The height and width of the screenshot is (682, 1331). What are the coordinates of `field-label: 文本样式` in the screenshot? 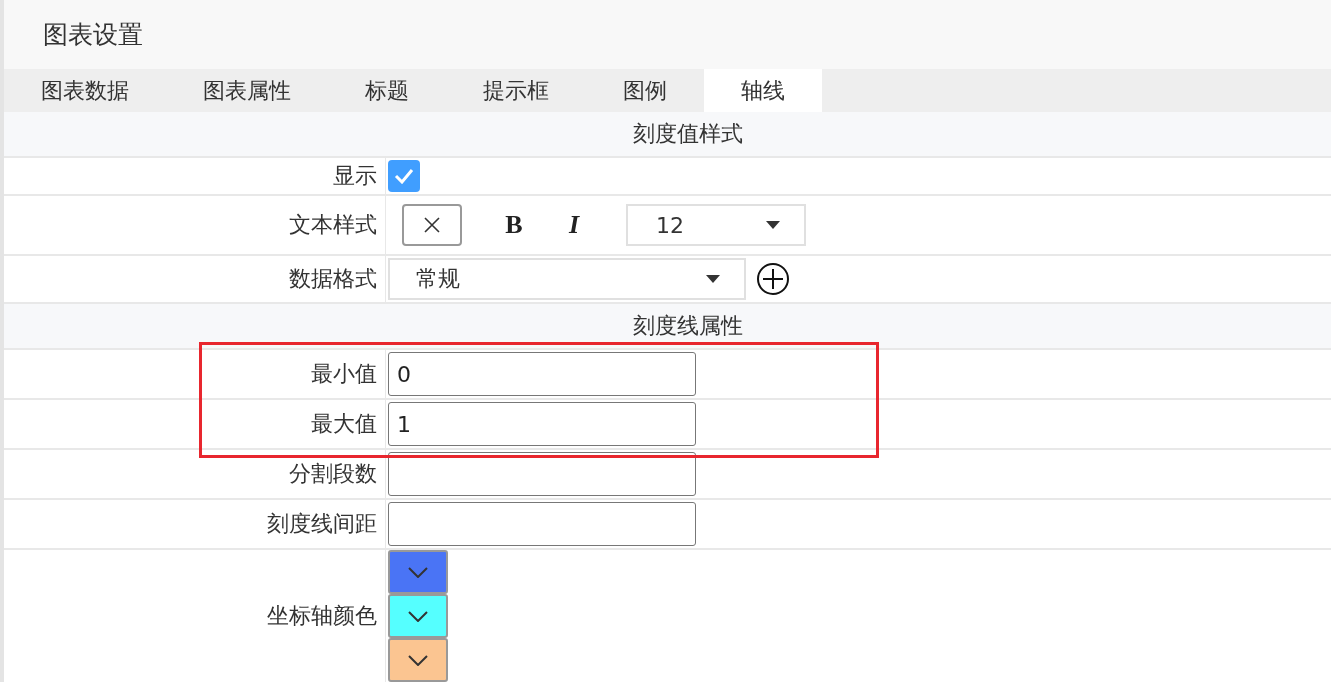 It's located at (333, 225).